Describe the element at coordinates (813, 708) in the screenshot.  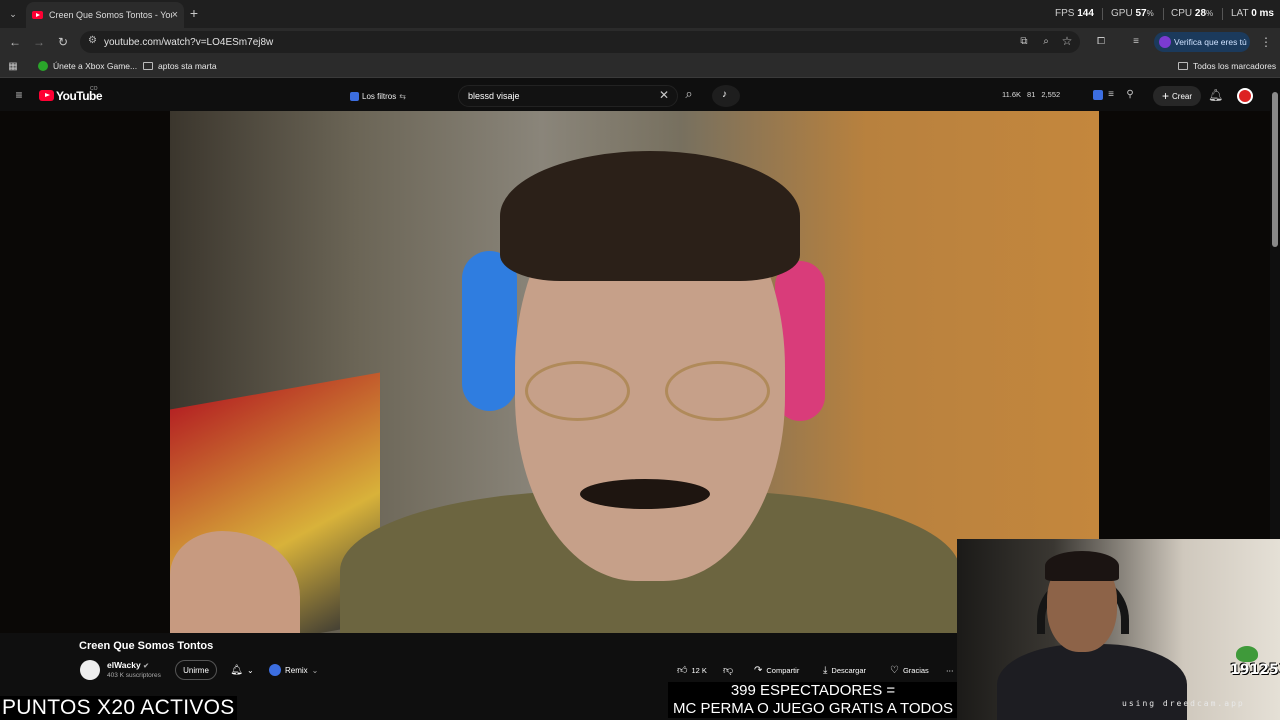
I see `viewers-line-2: MC PERMA O JUEGO GRATIS A TODOS` at that location.